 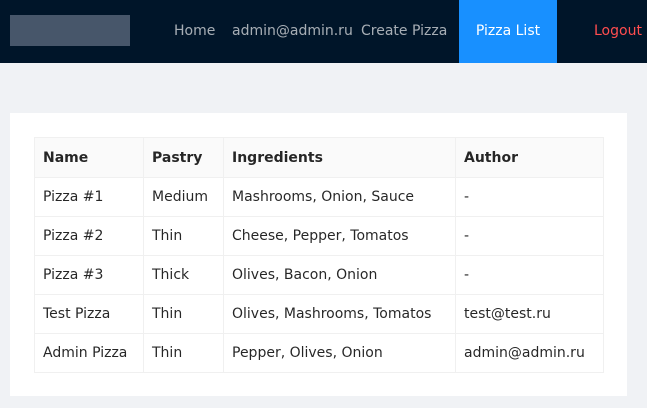 What do you see at coordinates (183, 157) in the screenshot?
I see `column-header-pastry: Pastry` at bounding box center [183, 157].